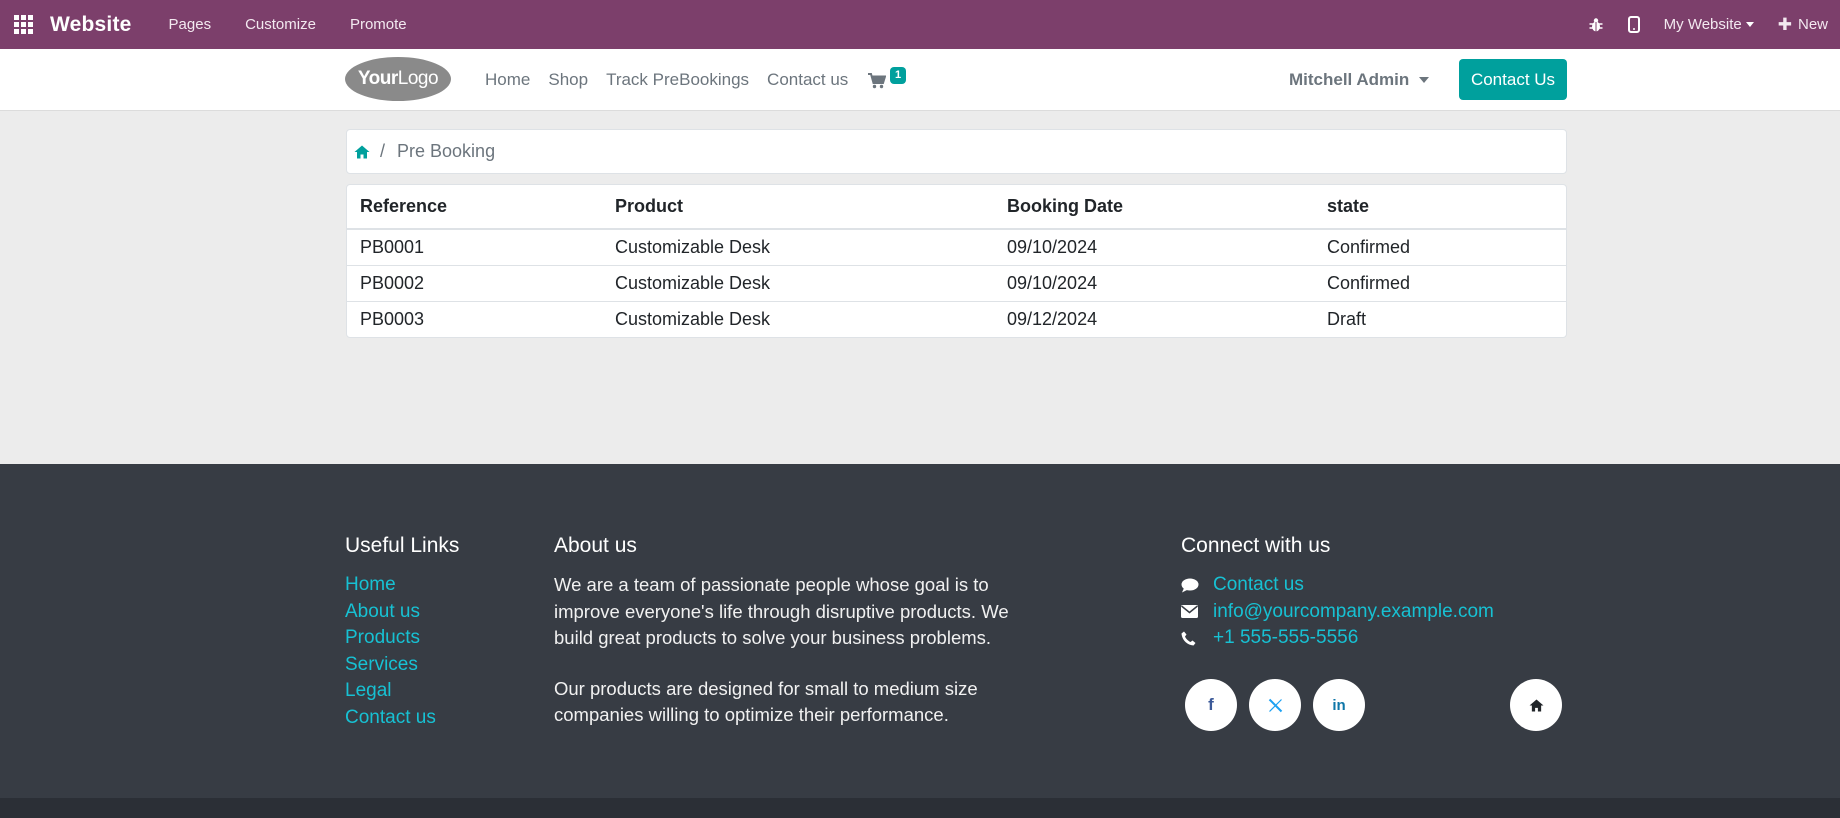 The width and height of the screenshot is (1840, 818). Describe the element at coordinates (1189, 612) in the screenshot. I see `envelope-icon` at that location.